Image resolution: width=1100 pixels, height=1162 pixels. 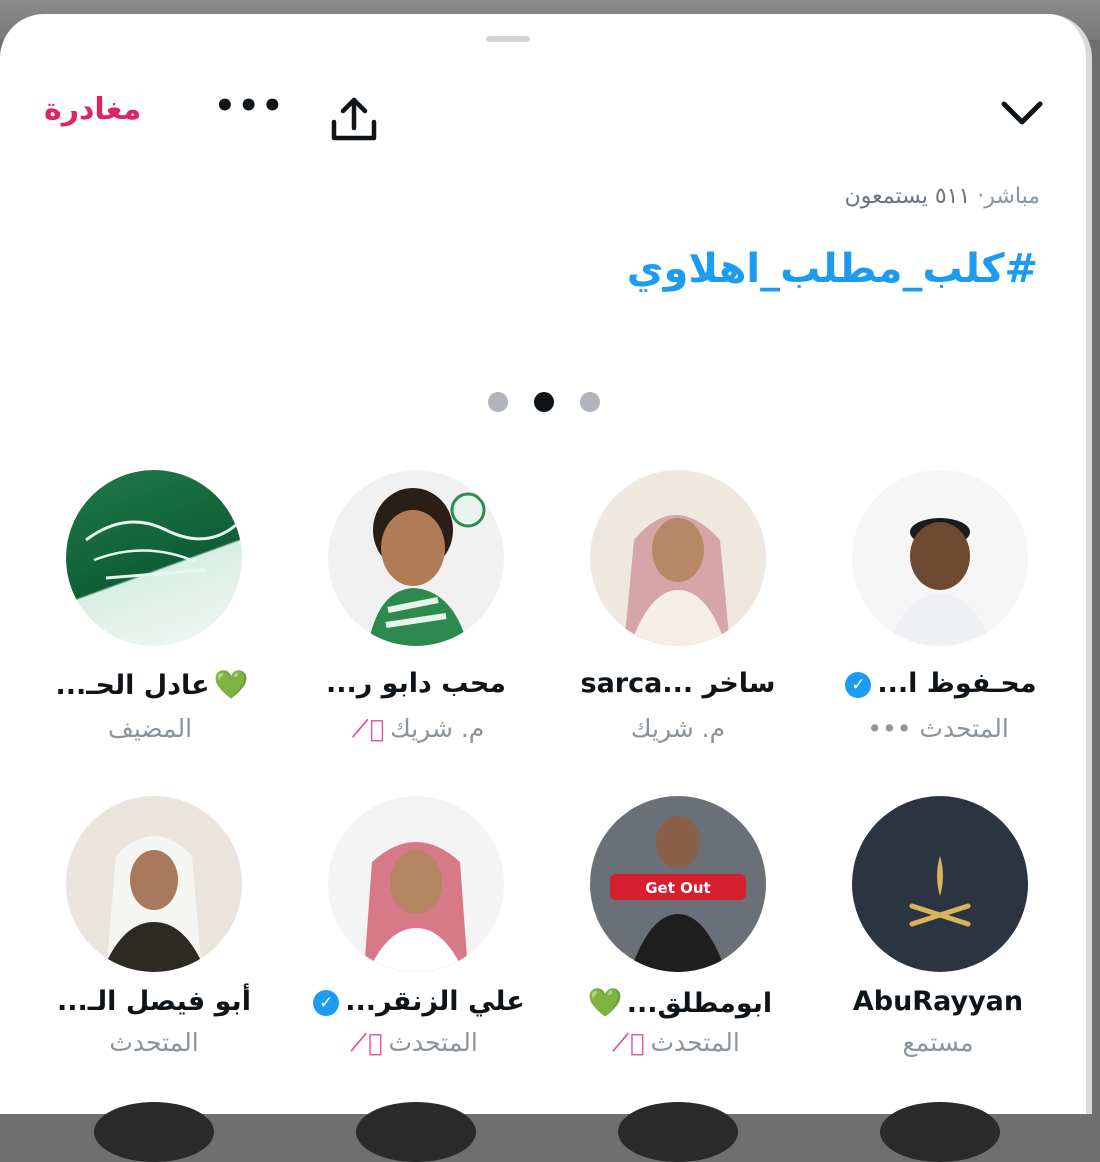 I want to click on member-name: ابومطلق...💚, so click(x=680, y=1002).